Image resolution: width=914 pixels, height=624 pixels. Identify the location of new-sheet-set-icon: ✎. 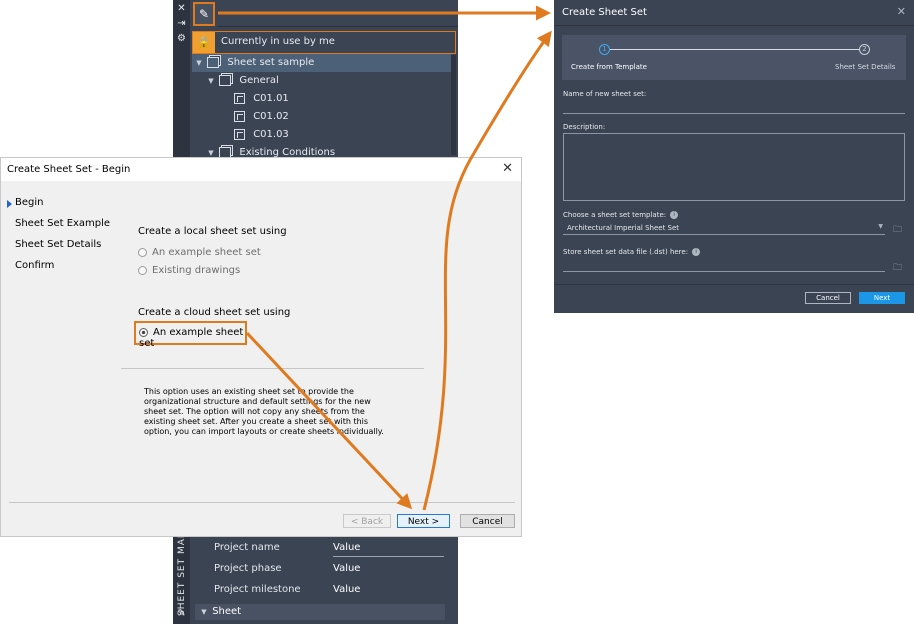
(204, 14).